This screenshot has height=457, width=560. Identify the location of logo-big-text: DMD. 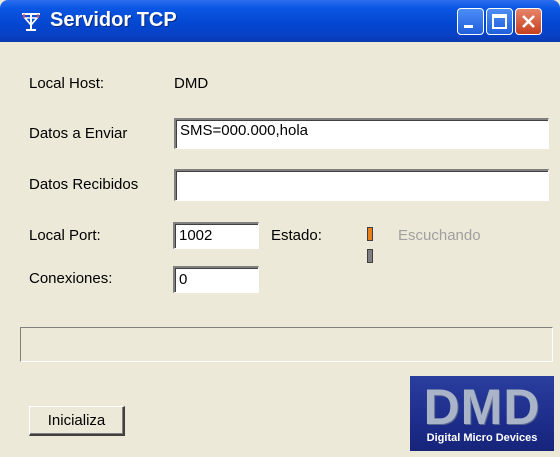
(482, 407).